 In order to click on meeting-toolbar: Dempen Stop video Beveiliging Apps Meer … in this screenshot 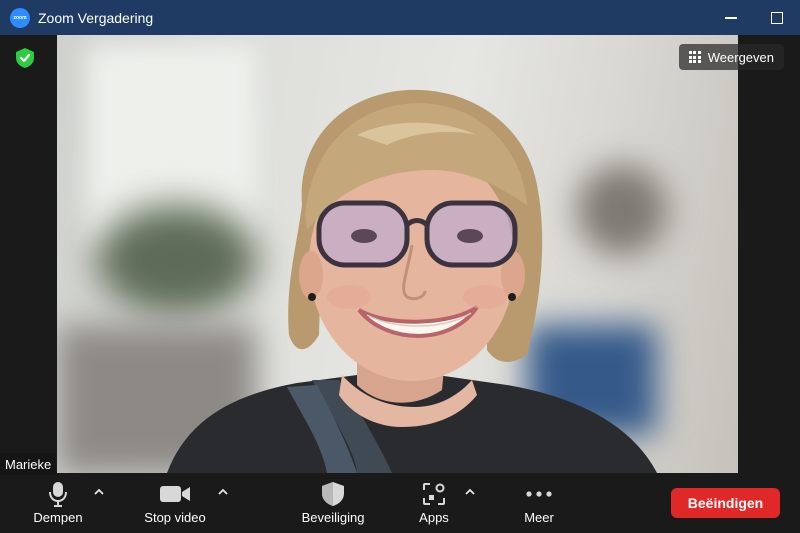, I will do `click(400, 504)`.